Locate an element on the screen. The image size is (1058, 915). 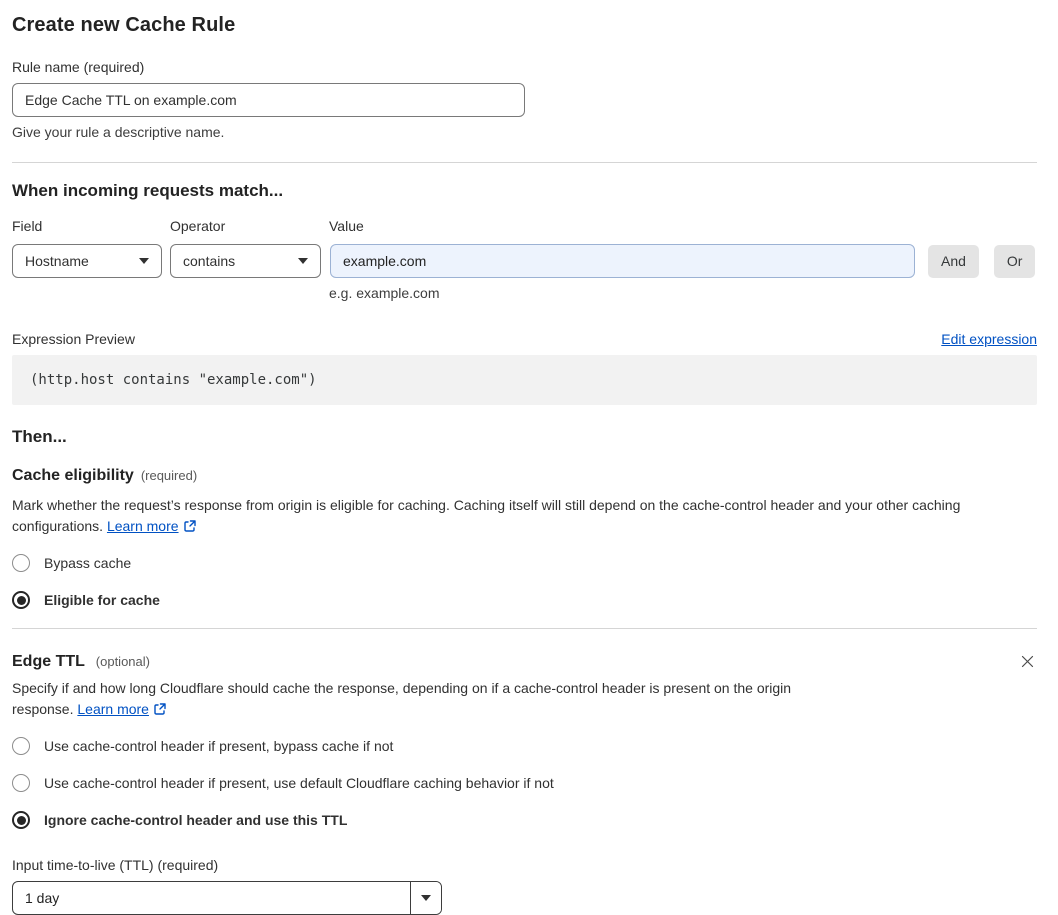
radio-label: Bypass cache is located at coordinates (88, 563).